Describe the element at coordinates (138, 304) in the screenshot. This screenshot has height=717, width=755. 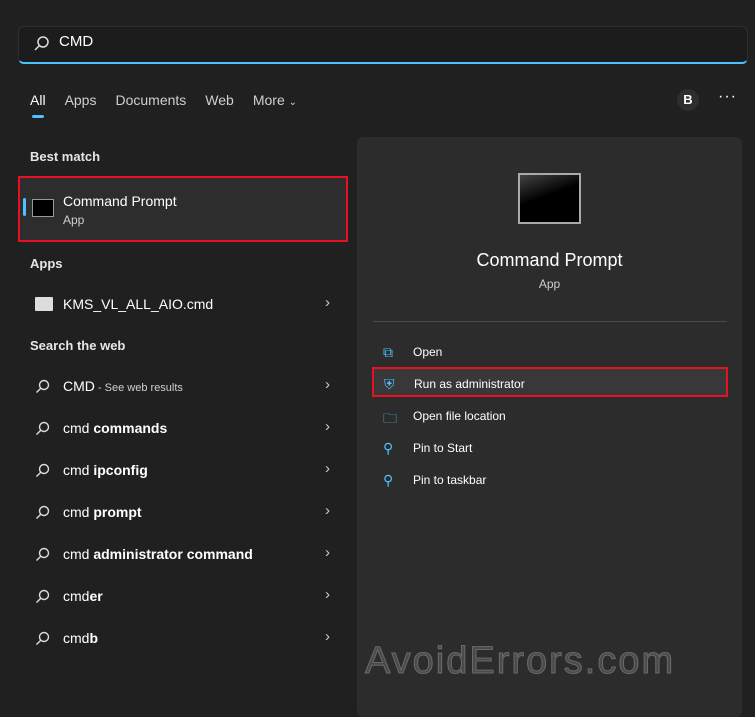
I see `app-result-label: KMS_VL_ALL_AIO.cmd` at that location.